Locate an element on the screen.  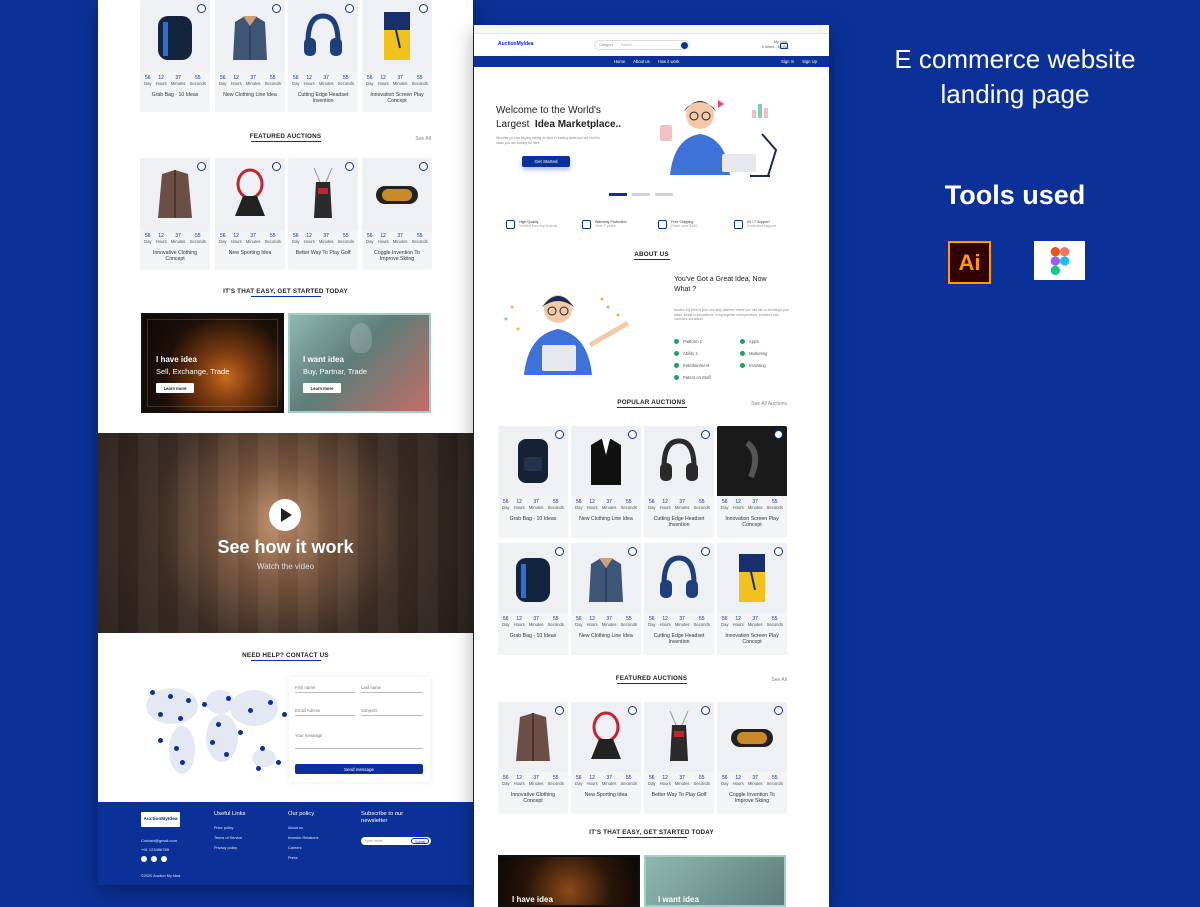
see-all-auctions-link: See All Auctions is located at coordinates (769, 404).